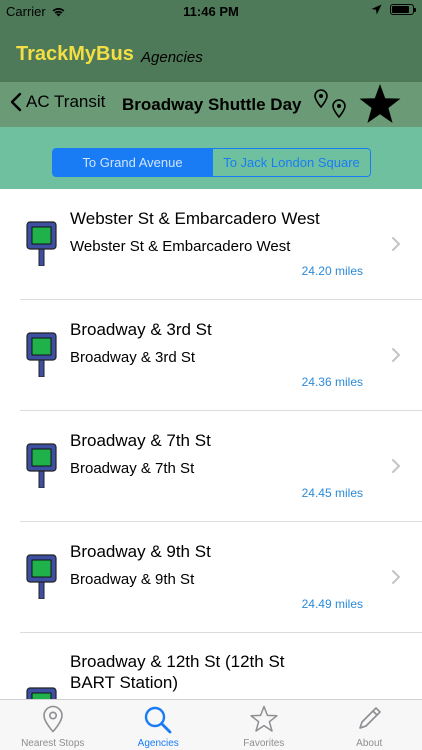  I want to click on app-title: TrackMyBus, so click(75, 54).